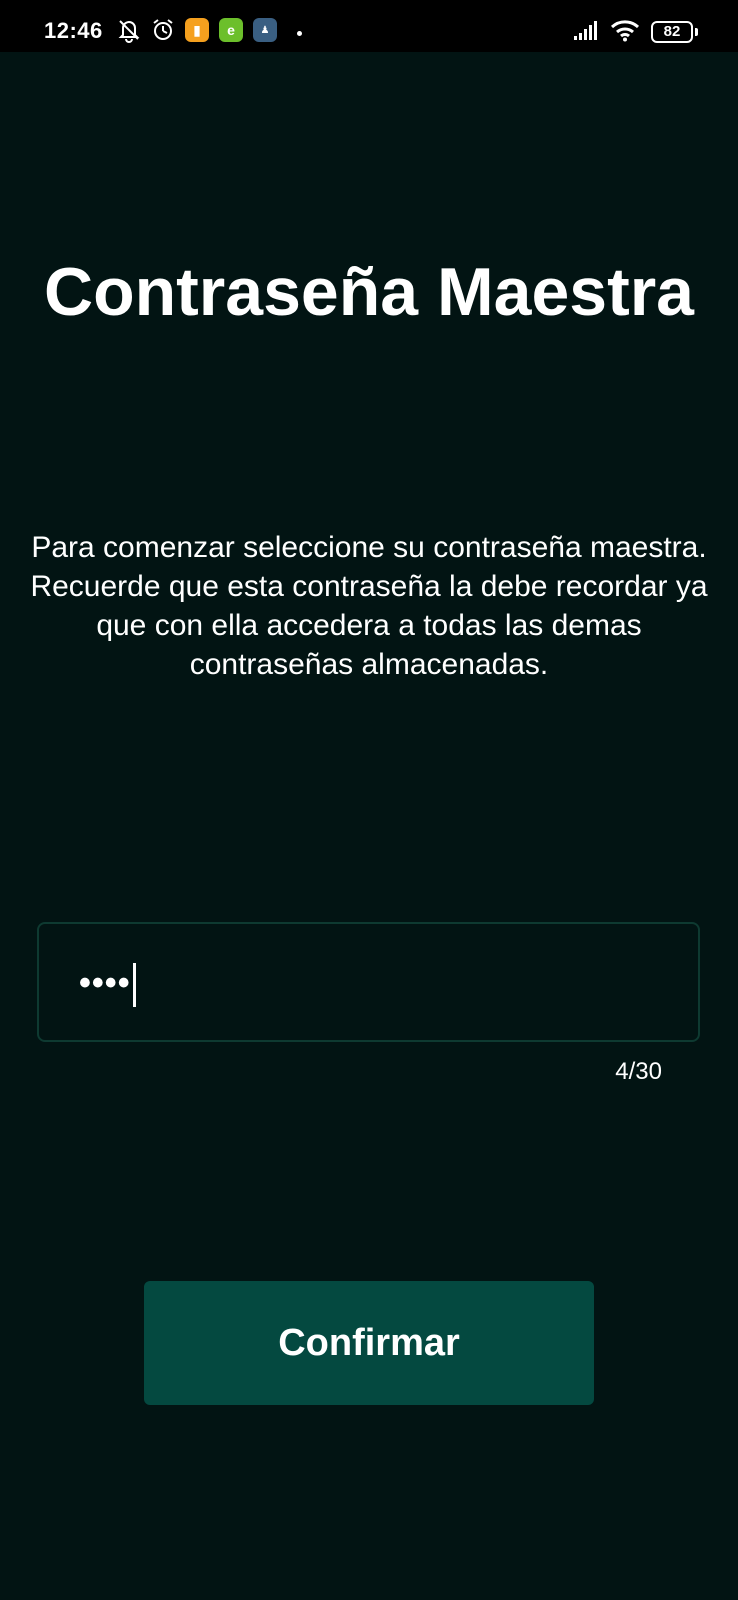  What do you see at coordinates (134, 985) in the screenshot?
I see `text-cursor` at bounding box center [134, 985].